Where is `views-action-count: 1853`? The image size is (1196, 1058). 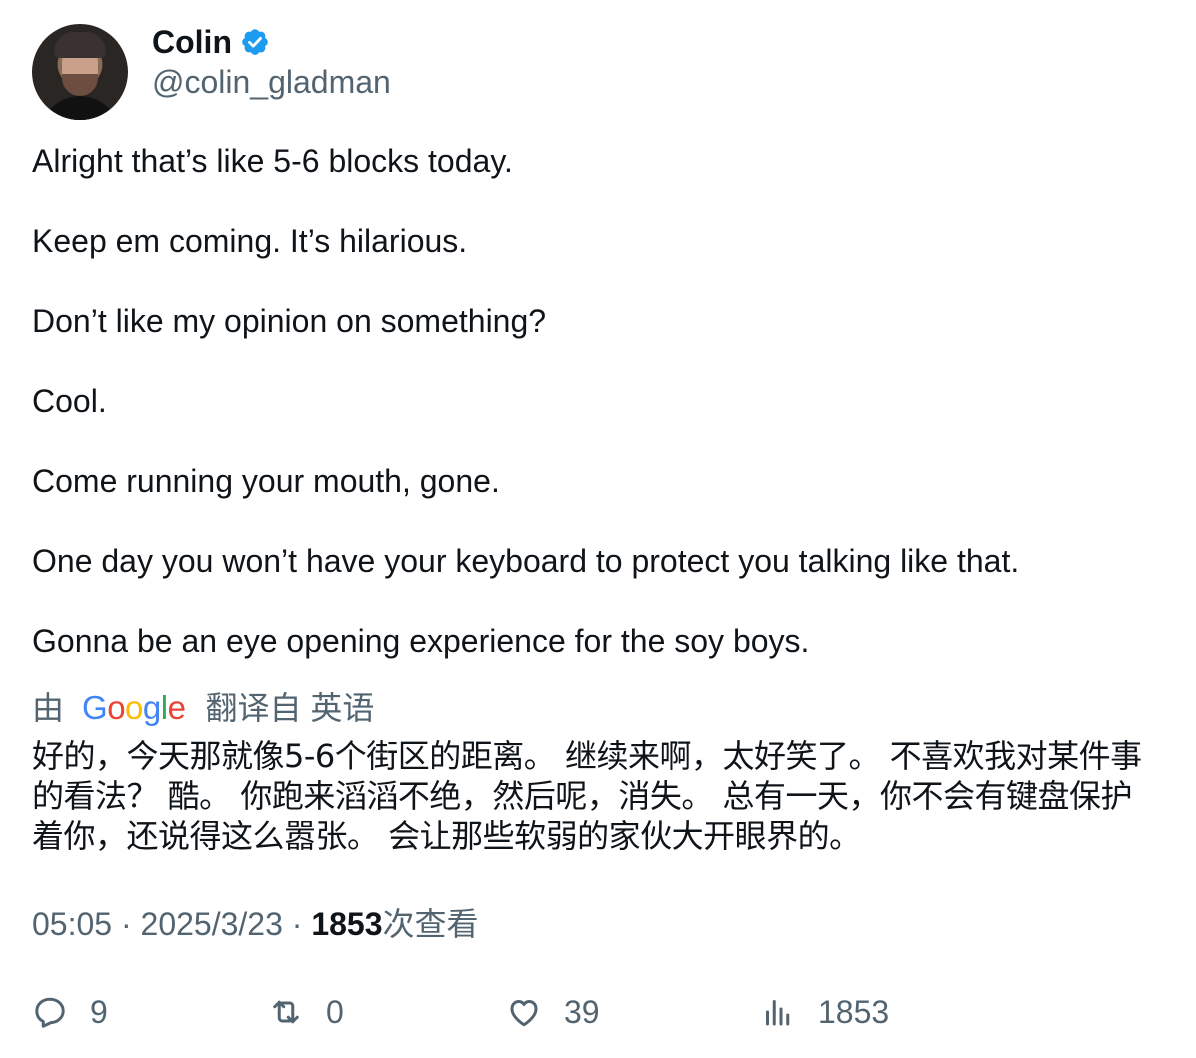
views-action-count: 1853 is located at coordinates (854, 1012).